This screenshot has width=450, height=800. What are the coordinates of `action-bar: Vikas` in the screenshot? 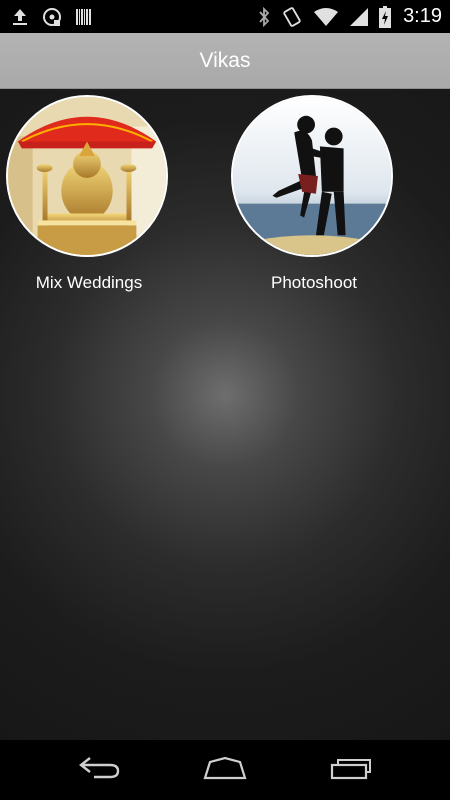 It's located at (225, 61).